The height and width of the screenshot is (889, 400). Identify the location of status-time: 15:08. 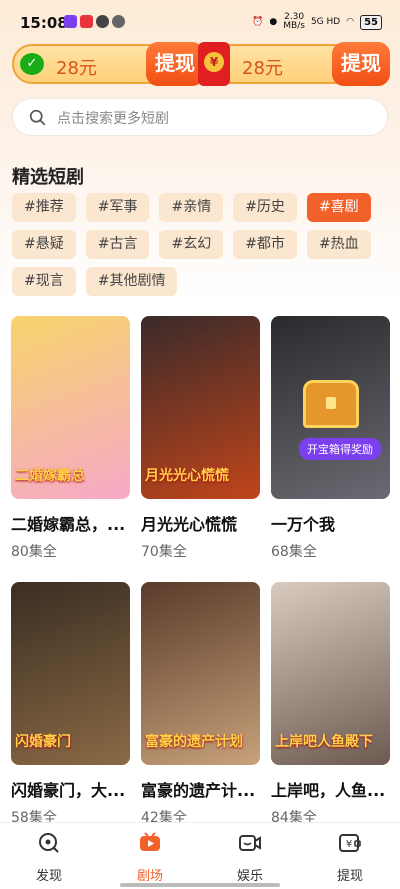
(44, 23).